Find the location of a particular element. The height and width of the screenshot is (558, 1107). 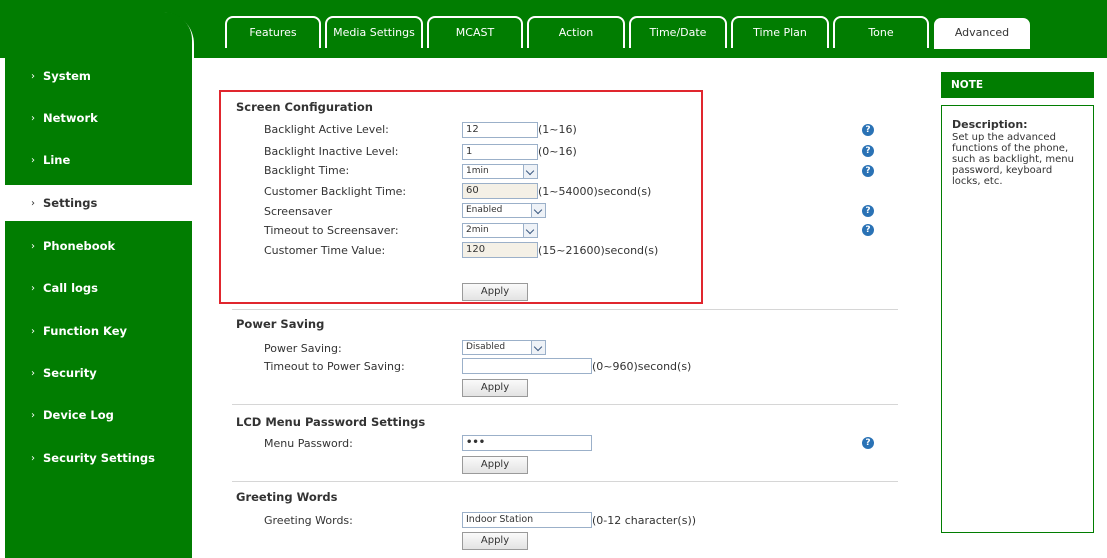

backlight-active-hint: (1~16) is located at coordinates (557, 129).